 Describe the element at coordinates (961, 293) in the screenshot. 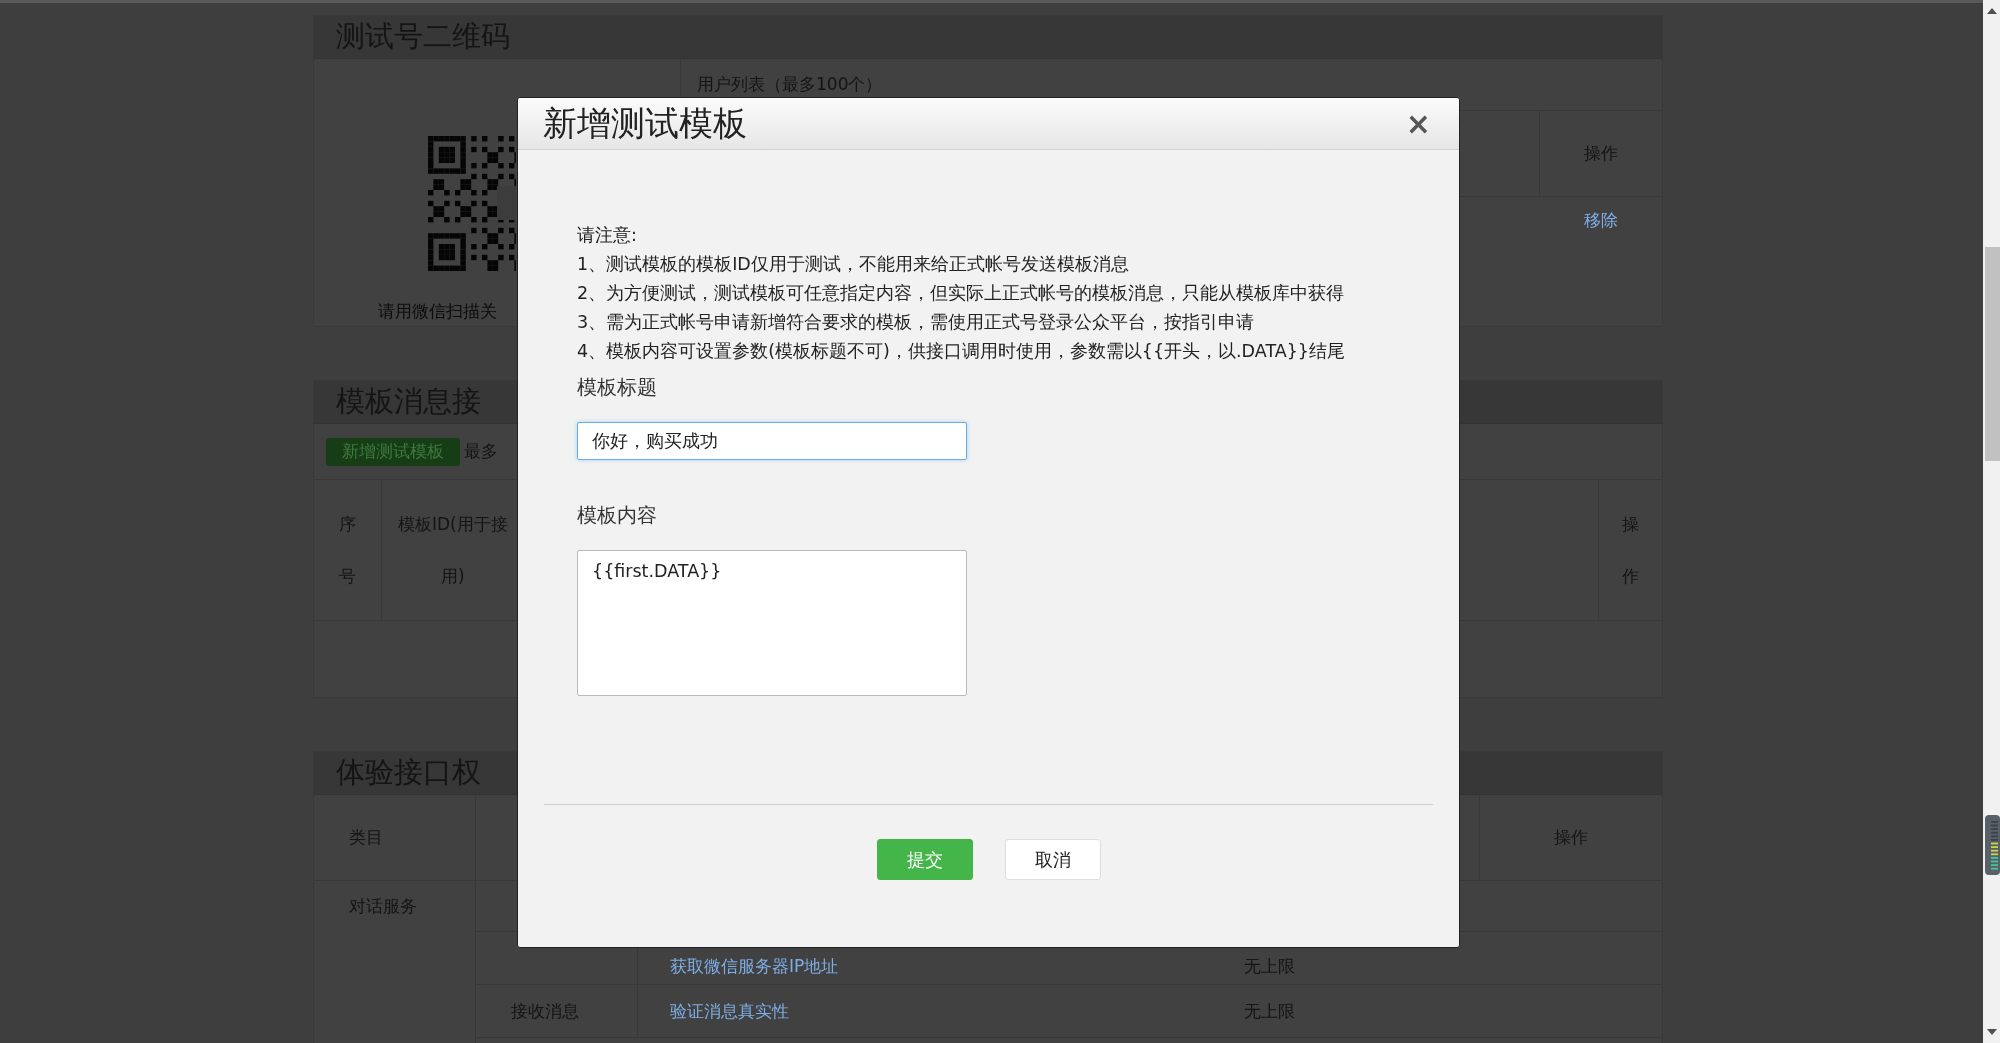

I see `note-text: 2、为方便测试，测试模板可任意指定内容，但实际上正式帐号的模板消息，只能从模板库中获得` at that location.